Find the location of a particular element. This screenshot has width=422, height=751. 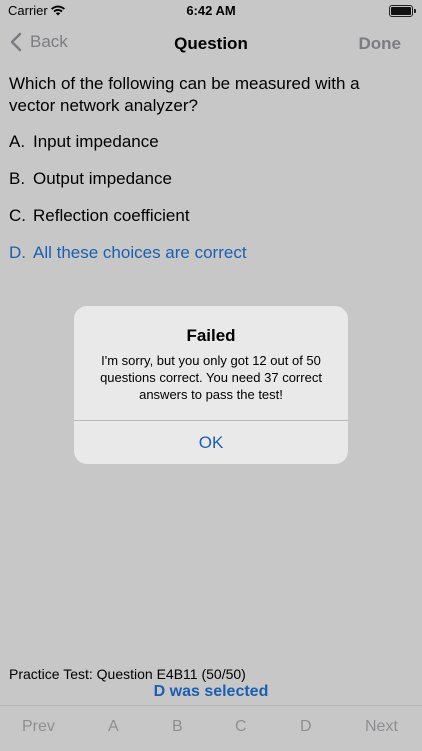

choice-text: Reflection coefficient is located at coordinates (111, 215).